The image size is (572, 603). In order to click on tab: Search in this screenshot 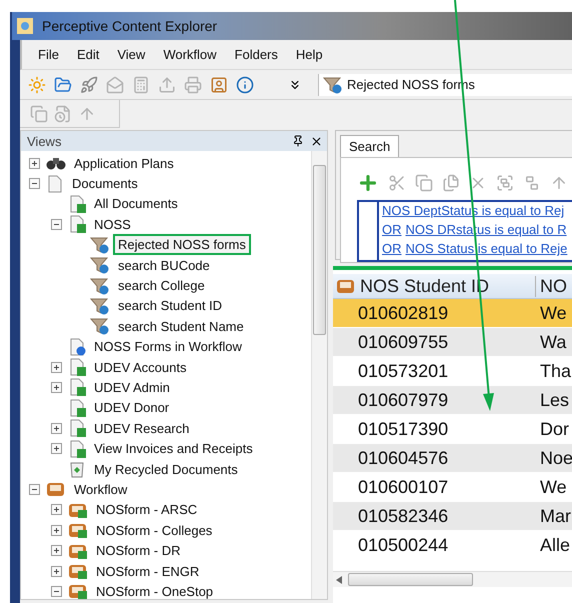, I will do `click(370, 146)`.